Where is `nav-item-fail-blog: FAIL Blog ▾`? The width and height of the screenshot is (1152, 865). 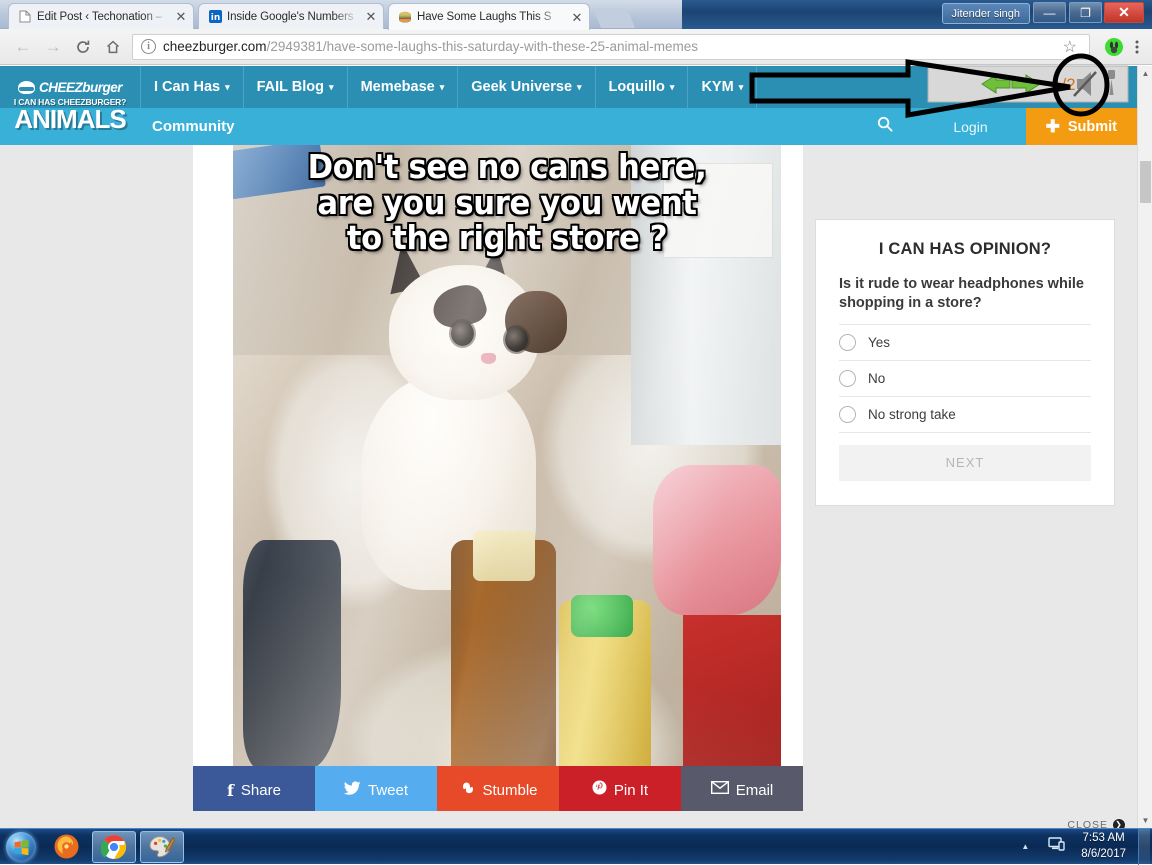 nav-item-fail-blog: FAIL Blog ▾ is located at coordinates (294, 87).